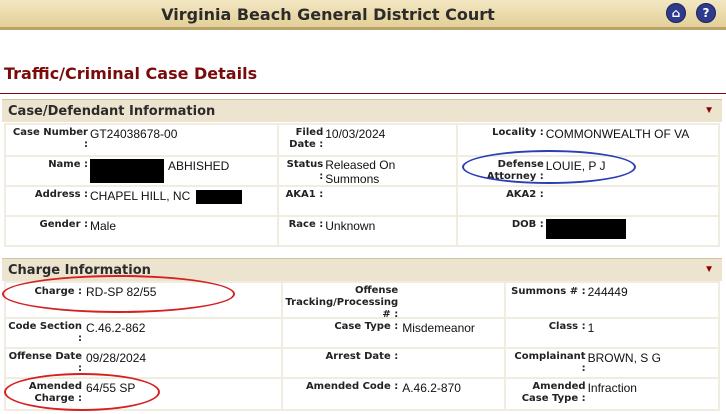 This screenshot has height=414, width=726. I want to click on amended-case-type-cell: Amended Case Type : Infraction, so click(611, 394).